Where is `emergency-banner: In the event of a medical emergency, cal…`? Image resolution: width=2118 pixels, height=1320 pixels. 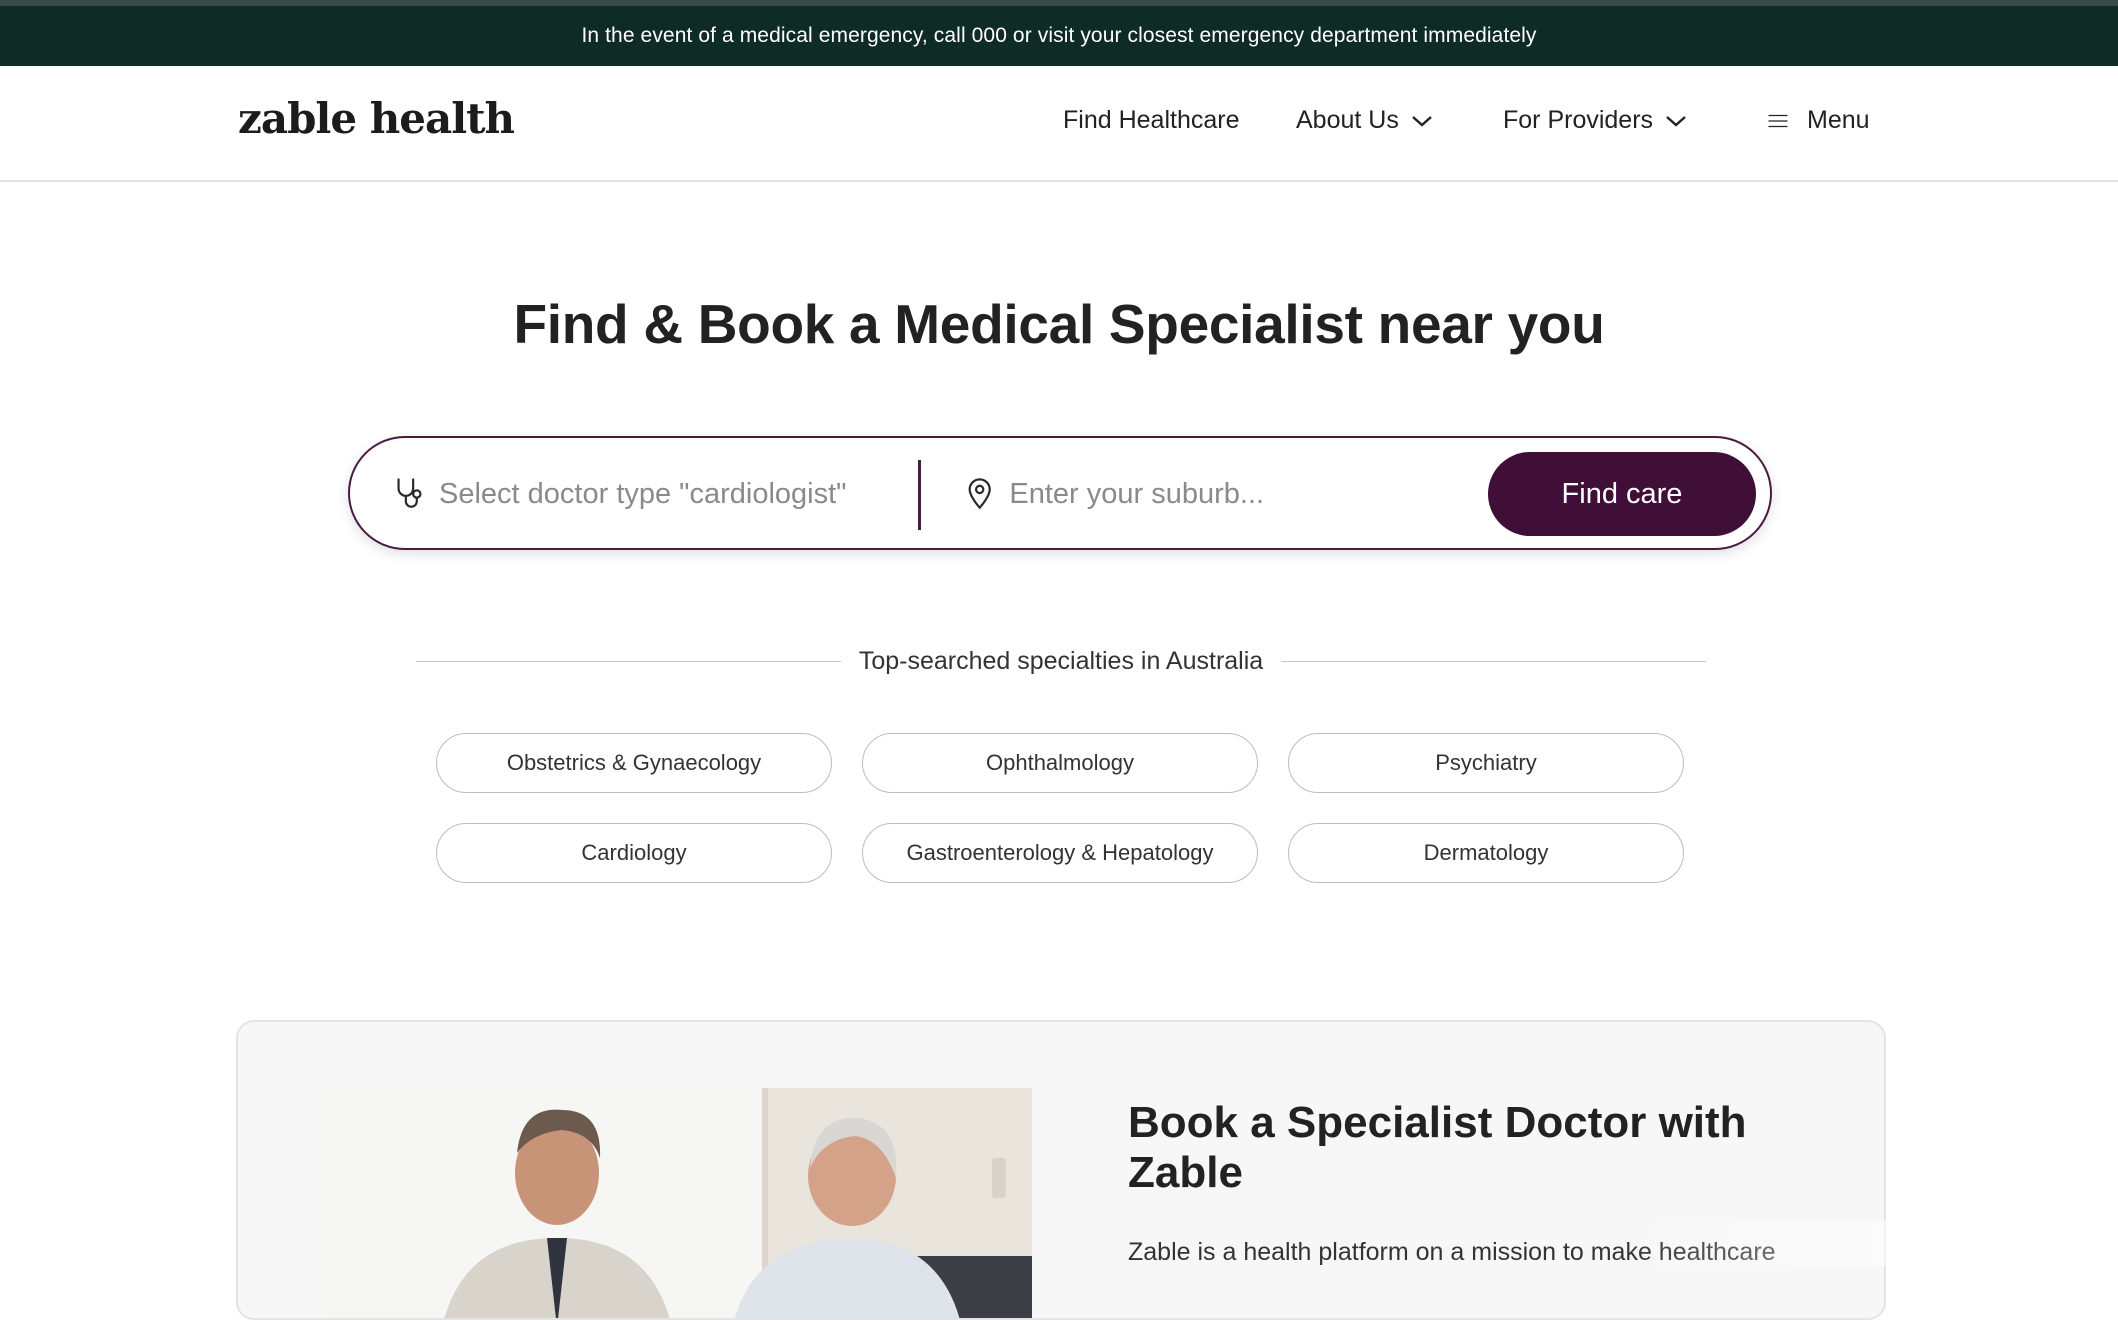 emergency-banner: In the event of a medical emergency, cal… is located at coordinates (1059, 36).